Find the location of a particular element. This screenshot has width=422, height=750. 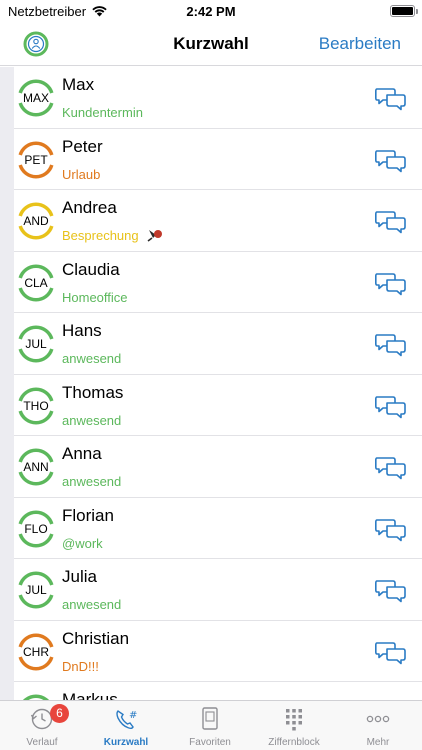

contact-name: Julia is located at coordinates (79, 576).